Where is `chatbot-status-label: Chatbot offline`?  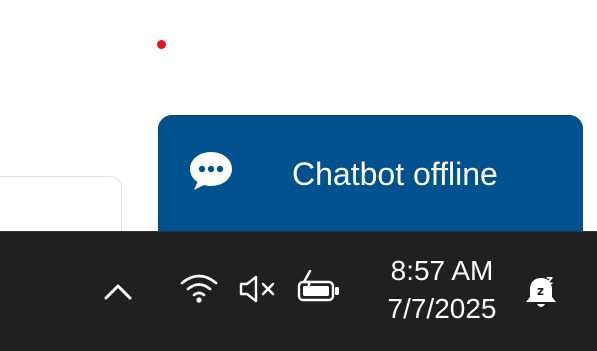
chatbot-status-label: Chatbot offline is located at coordinates (395, 174).